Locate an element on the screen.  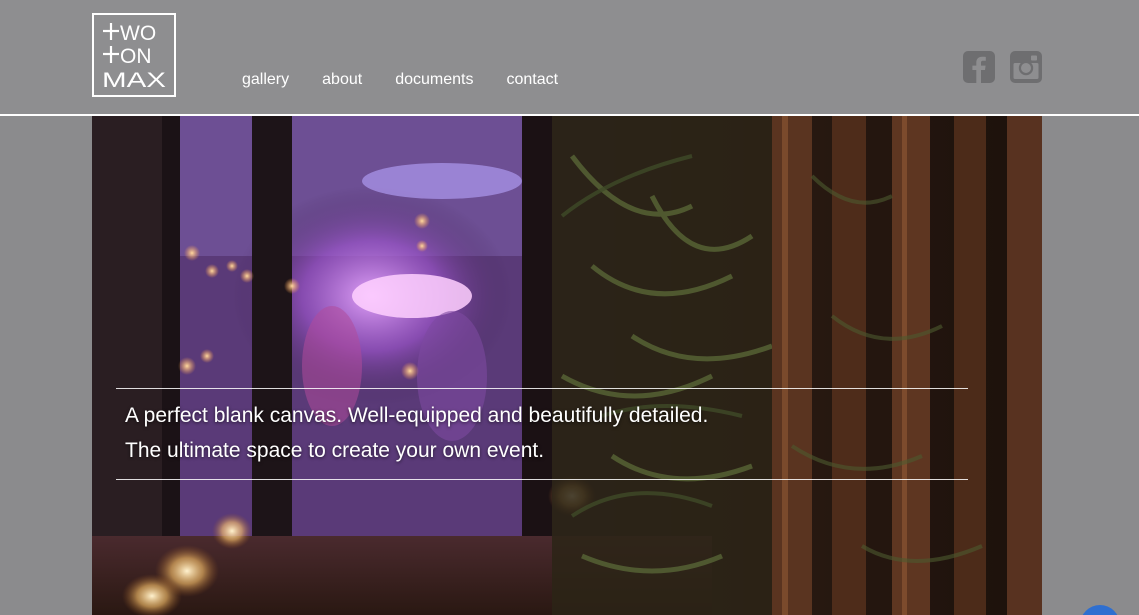
site-logo: WO ON MAX is located at coordinates (134, 55).